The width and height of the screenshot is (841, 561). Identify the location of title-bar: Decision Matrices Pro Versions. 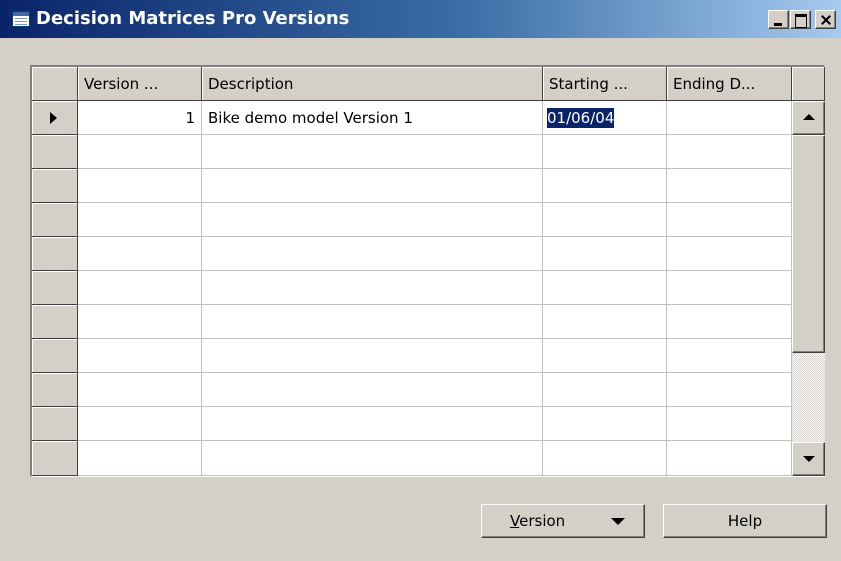
(420, 19).